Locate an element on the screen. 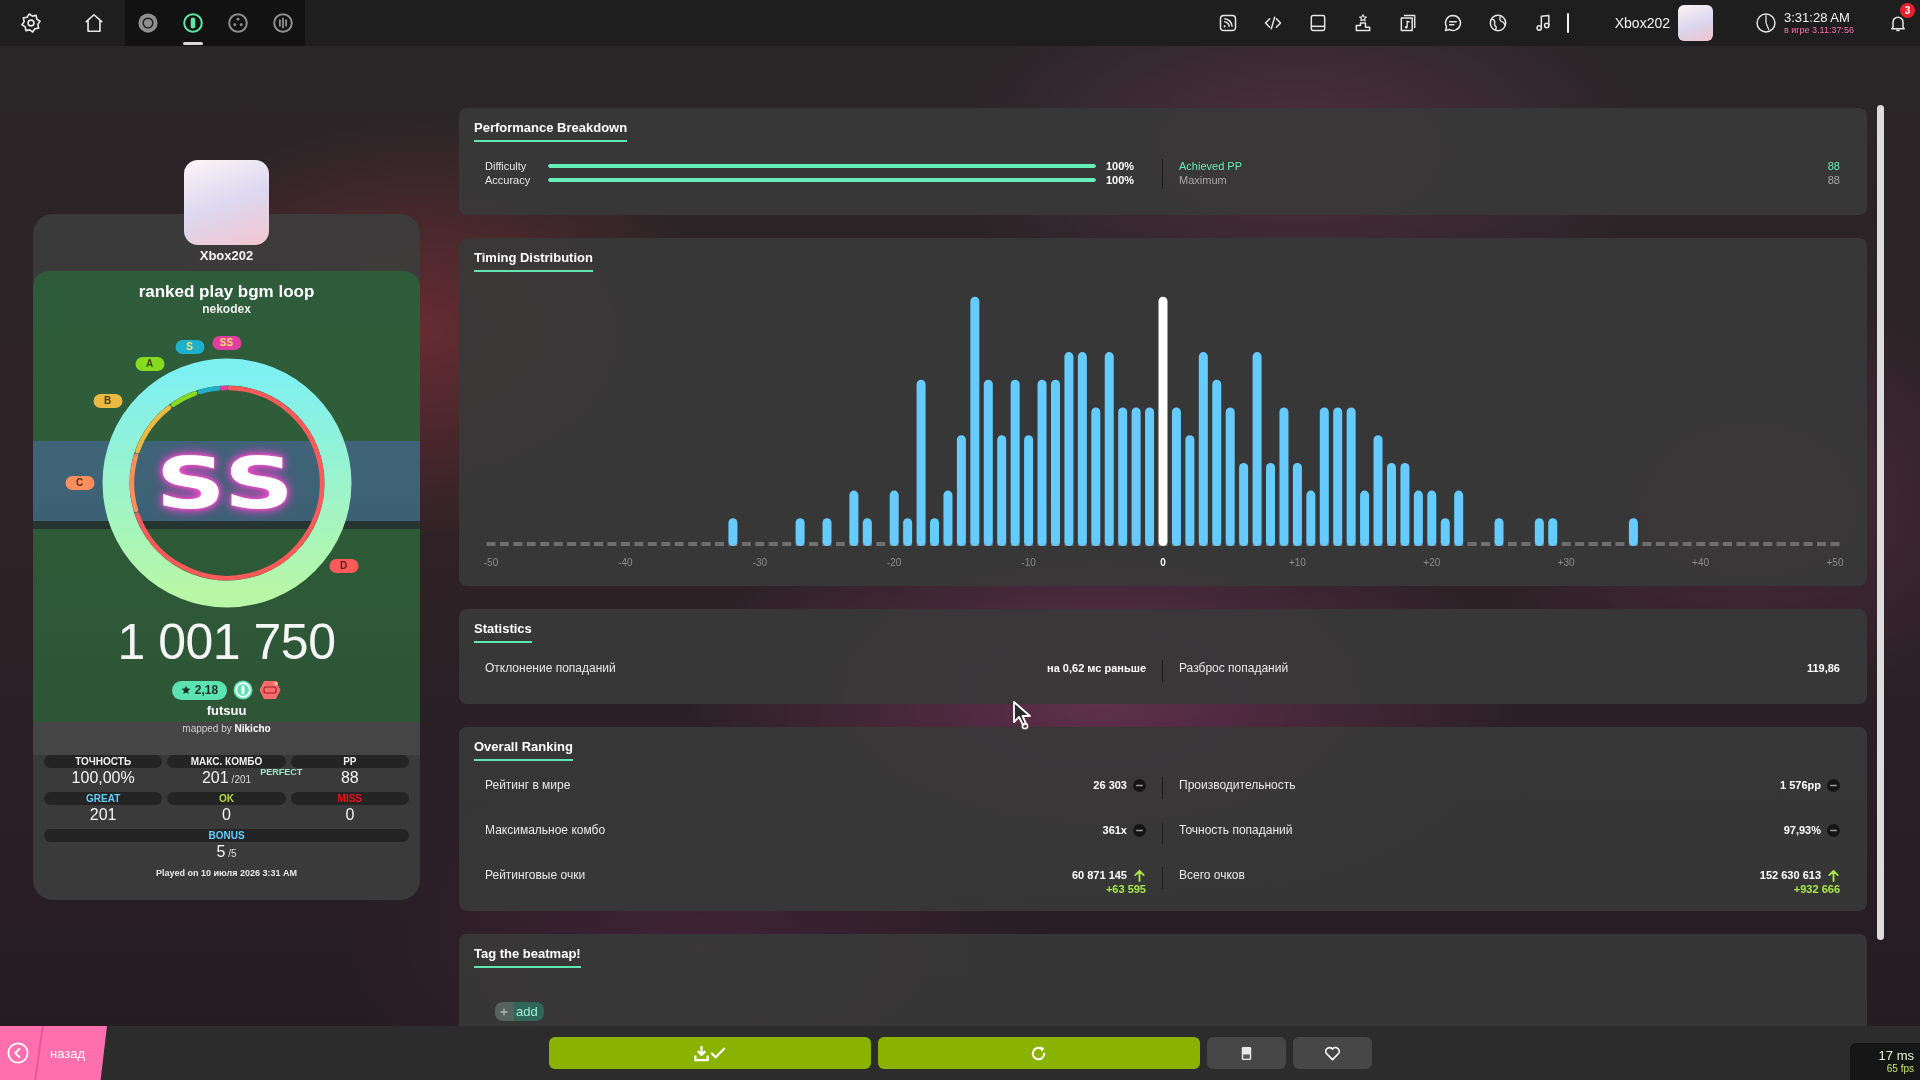 The height and width of the screenshot is (1080, 1920). ranking-value: 26 303 is located at coordinates (1110, 785).